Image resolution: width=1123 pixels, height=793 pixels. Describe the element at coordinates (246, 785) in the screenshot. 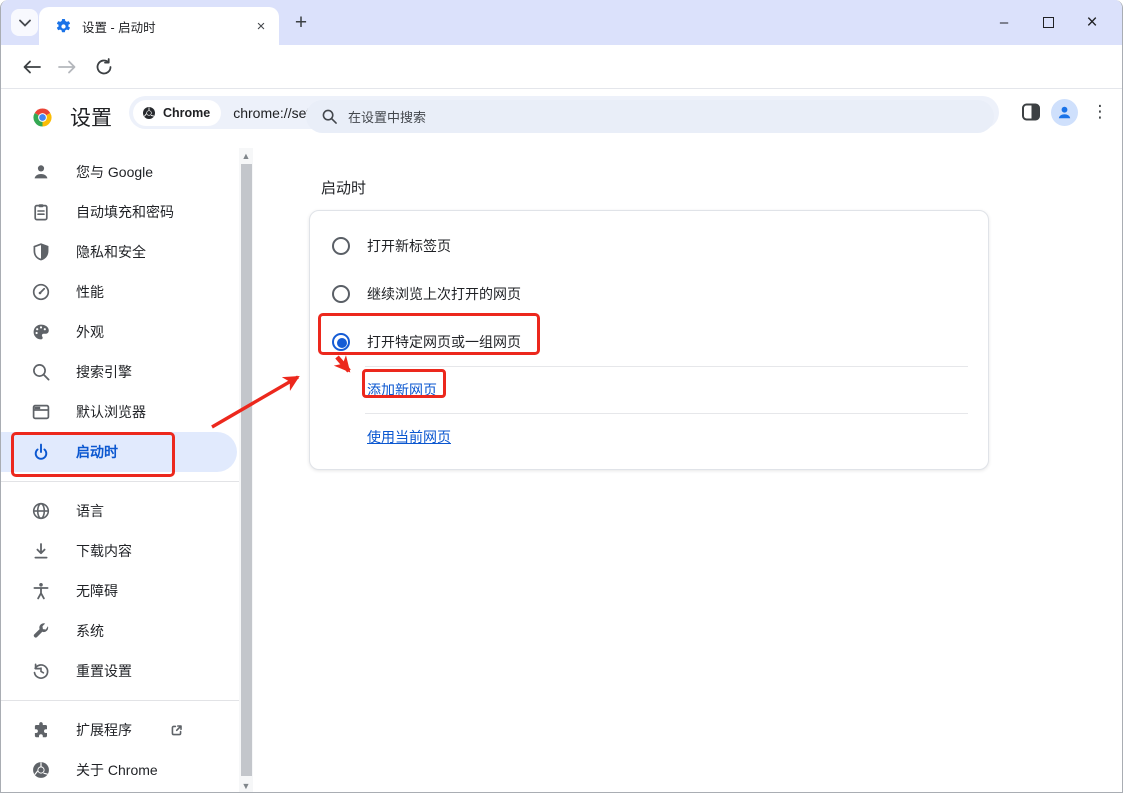

I see `scroll-down-icon: ▼` at that location.